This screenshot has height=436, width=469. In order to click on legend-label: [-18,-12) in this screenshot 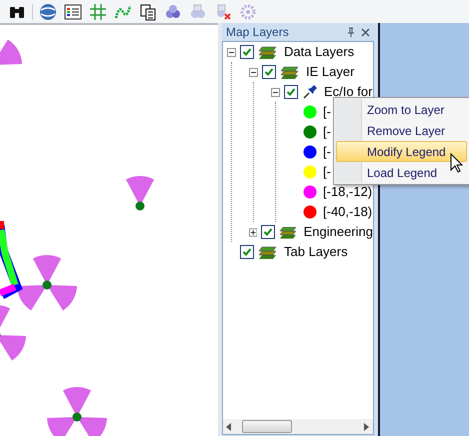, I will do `click(346, 192)`.